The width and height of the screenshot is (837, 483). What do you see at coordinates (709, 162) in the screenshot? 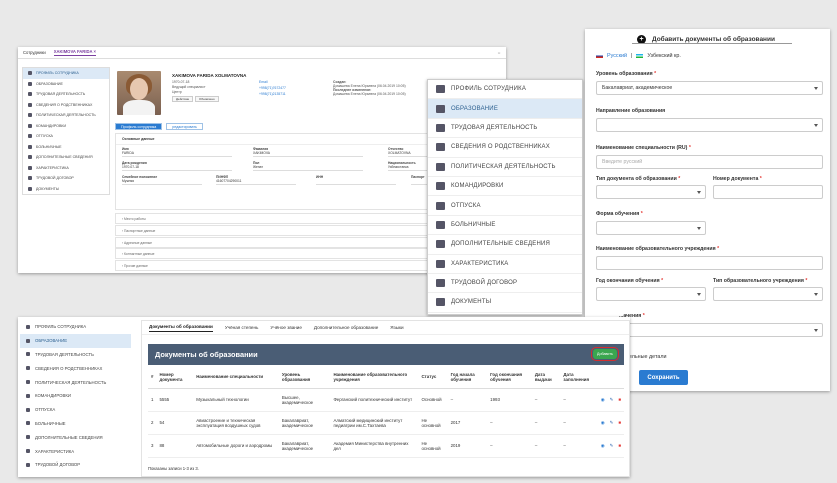
I see `specialty-input: Введите русский` at bounding box center [709, 162].